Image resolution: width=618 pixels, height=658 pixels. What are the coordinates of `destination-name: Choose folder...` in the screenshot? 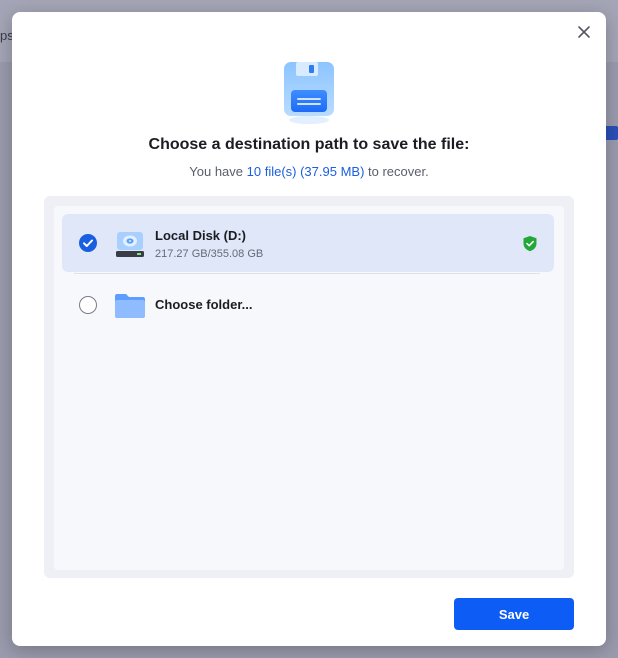 It's located at (204, 304).